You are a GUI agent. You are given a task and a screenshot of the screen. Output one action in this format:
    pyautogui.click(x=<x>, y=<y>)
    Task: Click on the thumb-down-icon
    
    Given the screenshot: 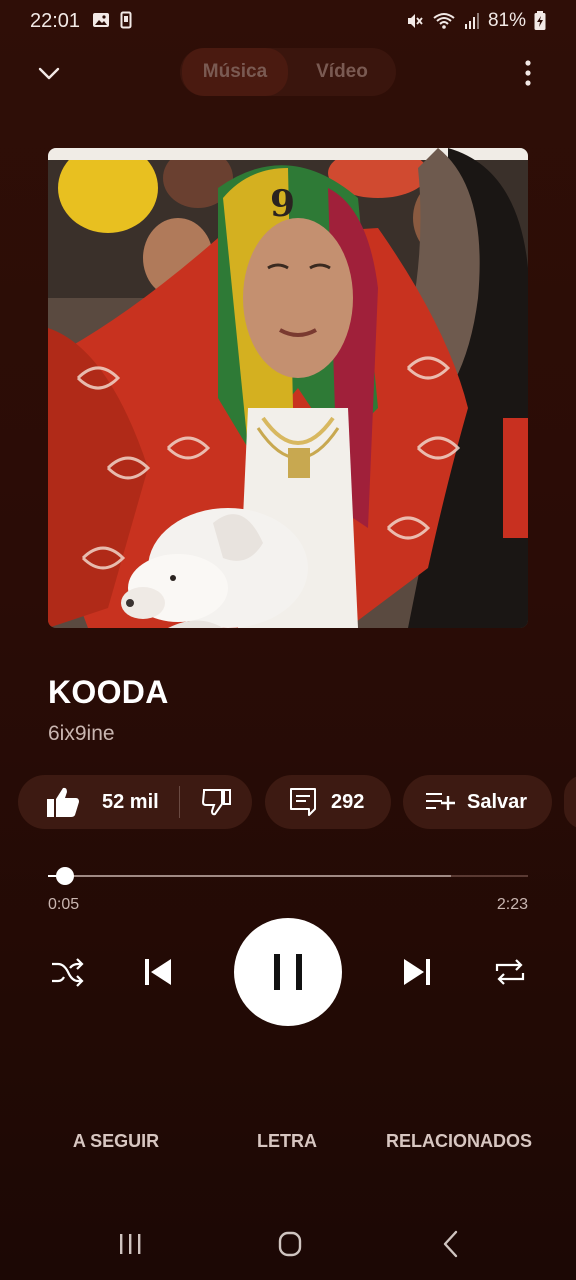 What is the action you would take?
    pyautogui.click(x=216, y=802)
    